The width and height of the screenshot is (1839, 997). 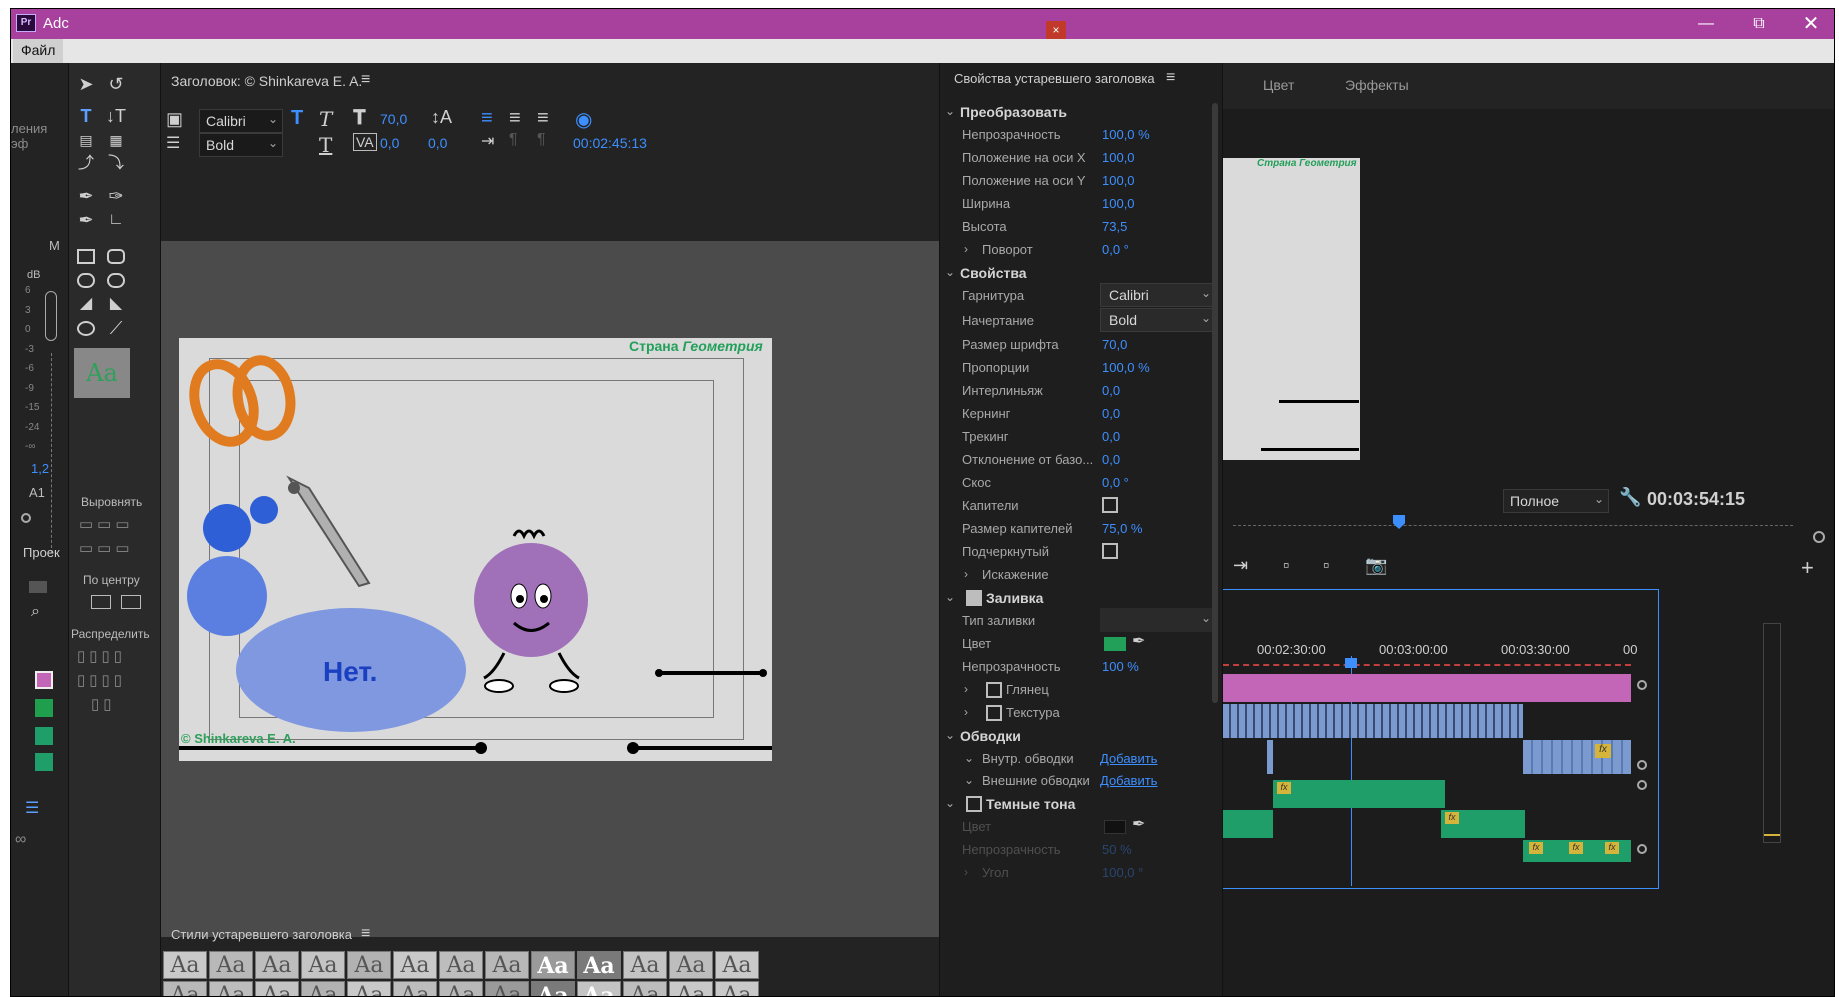 What do you see at coordinates (1696, 499) in the screenshot?
I see `monitor-timecode: 00:03:54:15` at bounding box center [1696, 499].